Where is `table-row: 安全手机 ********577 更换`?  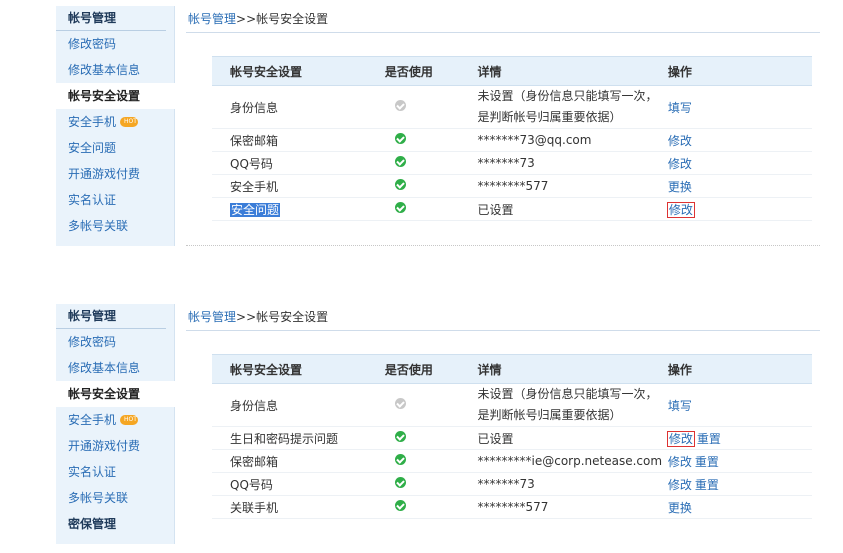
table-row: 安全手机 ********577 更换 is located at coordinates (512, 186).